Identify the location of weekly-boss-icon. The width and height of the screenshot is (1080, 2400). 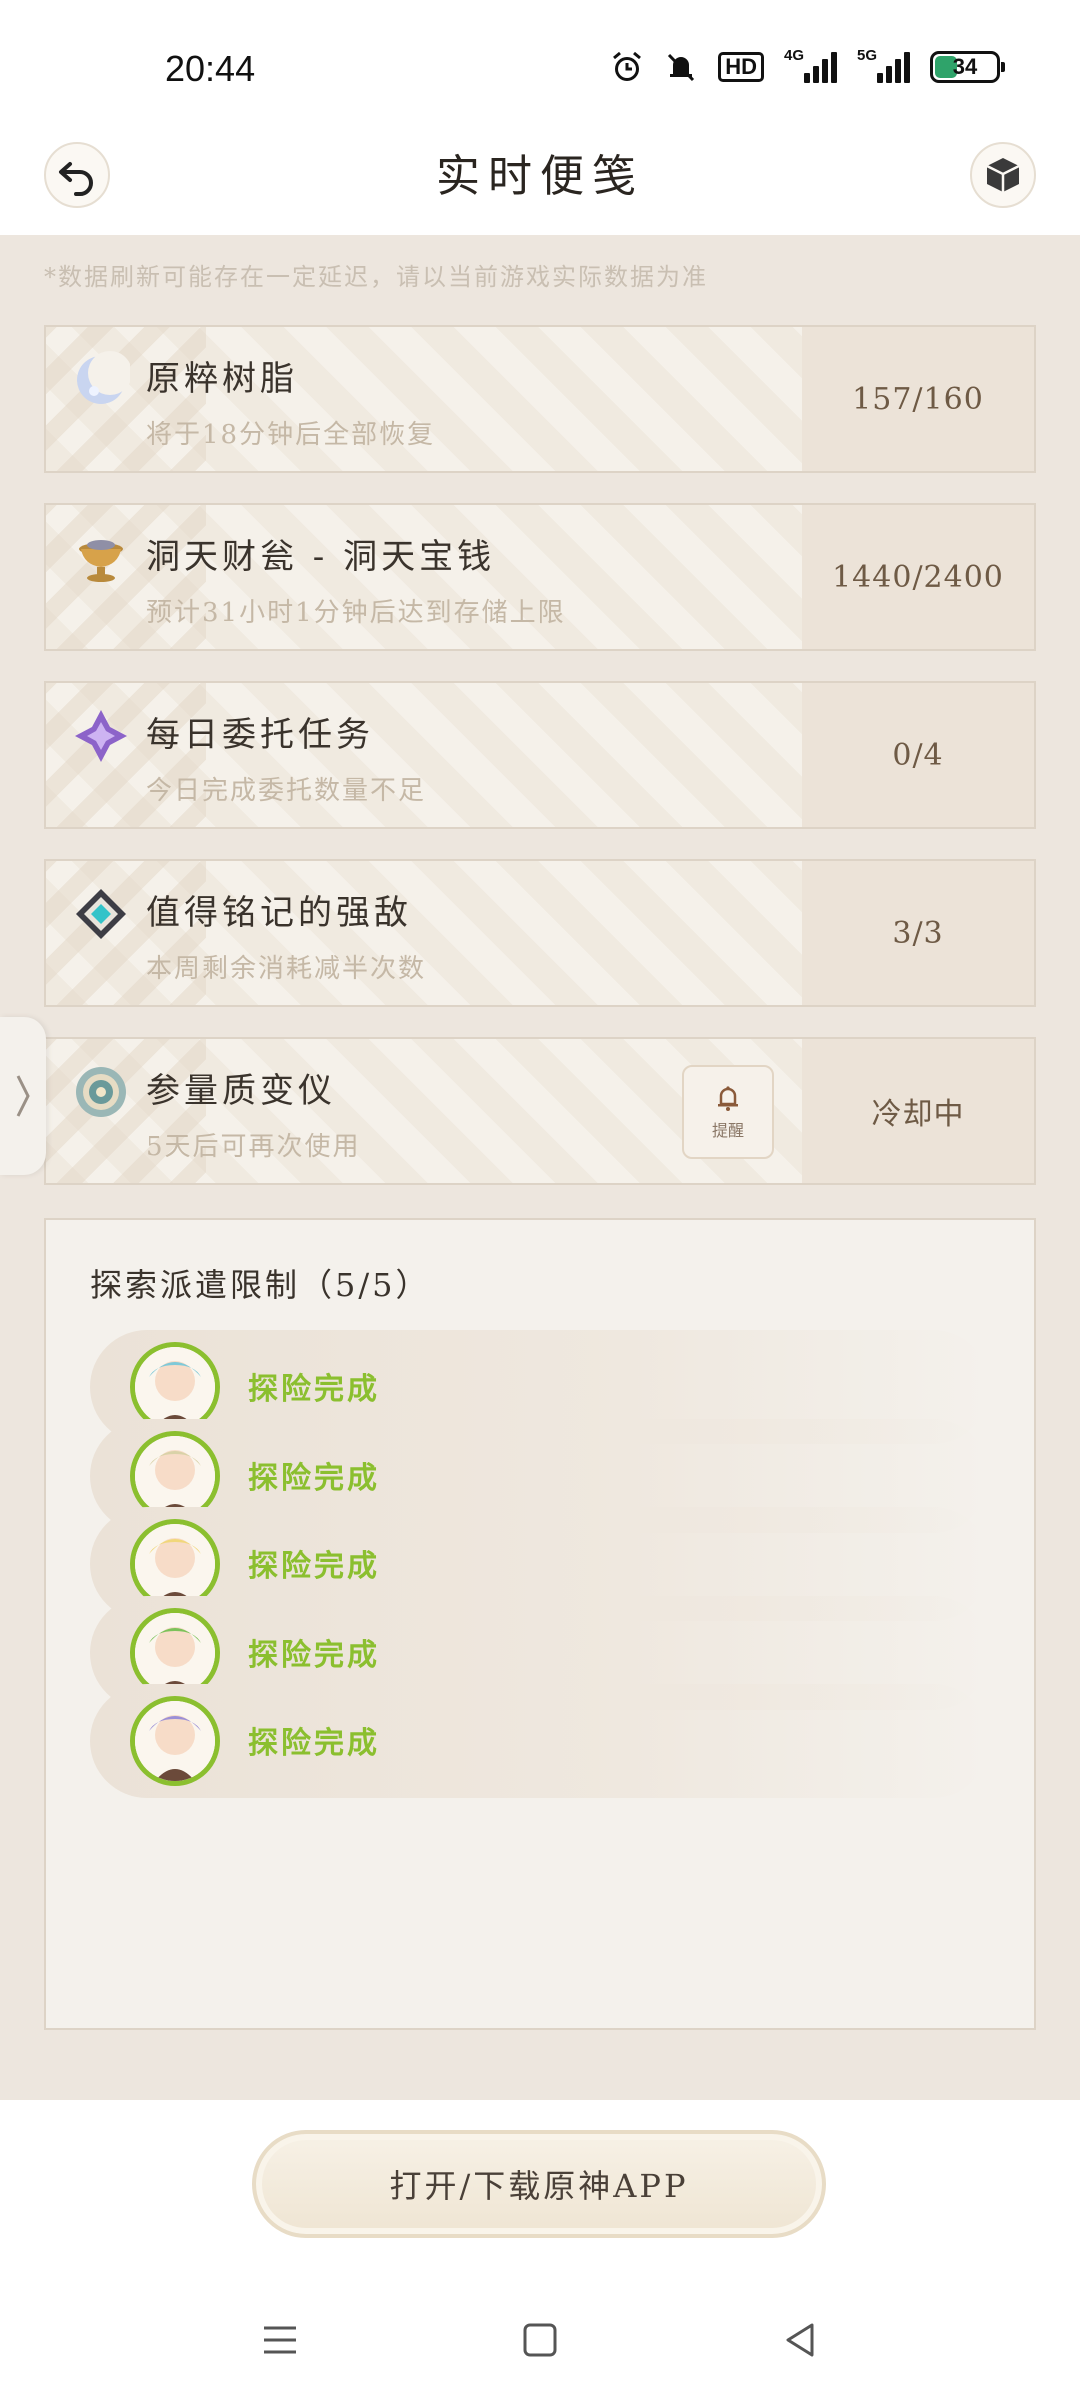
(101, 914).